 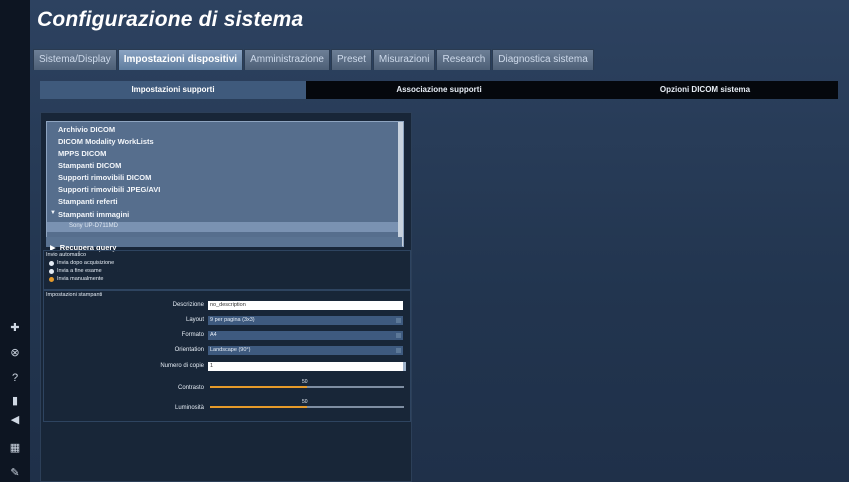 What do you see at coordinates (75, 59) in the screenshot?
I see `tab-sistema-display: Sistema/Display` at bounding box center [75, 59].